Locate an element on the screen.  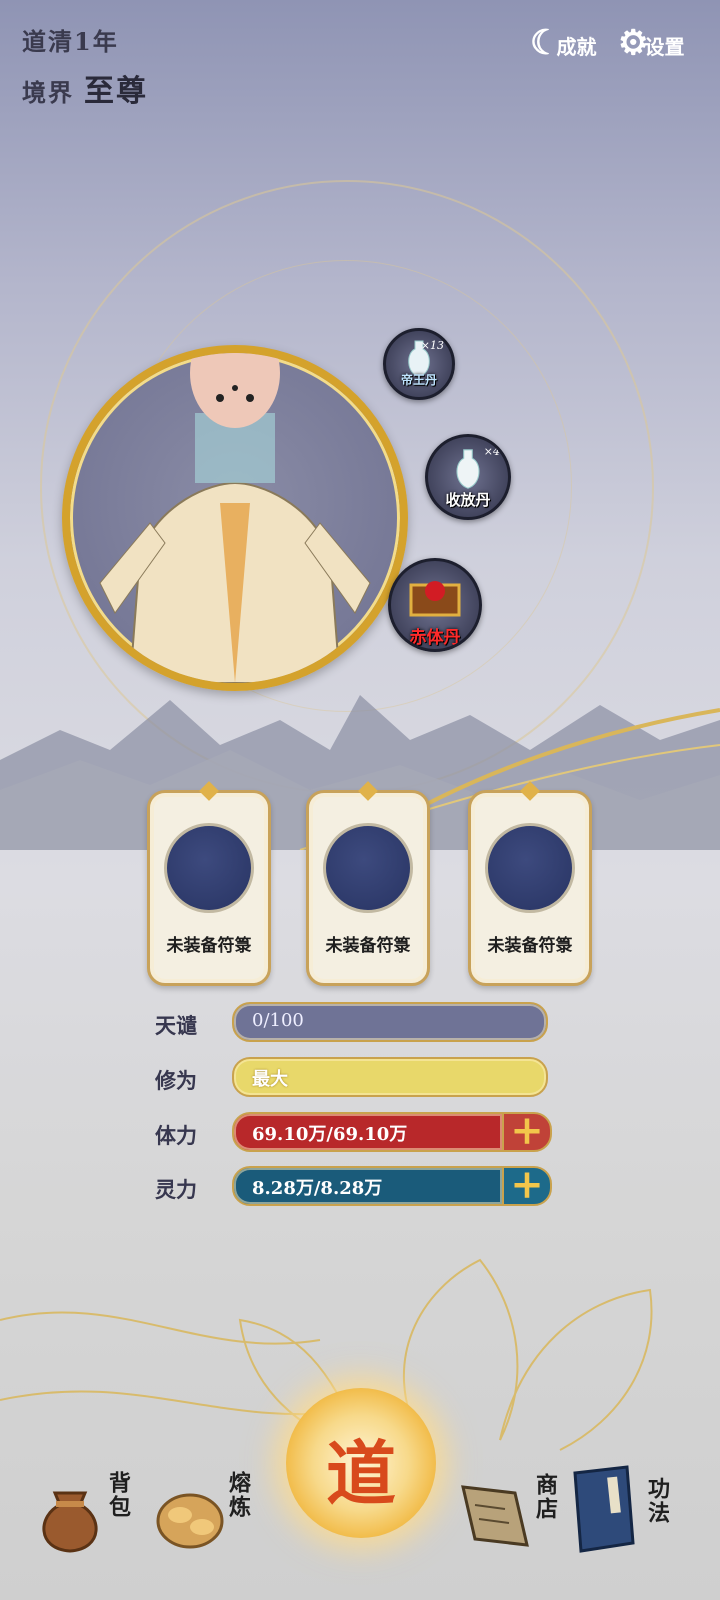
pill-slot-1: ×13 帝王丹 is located at coordinates (419, 364).